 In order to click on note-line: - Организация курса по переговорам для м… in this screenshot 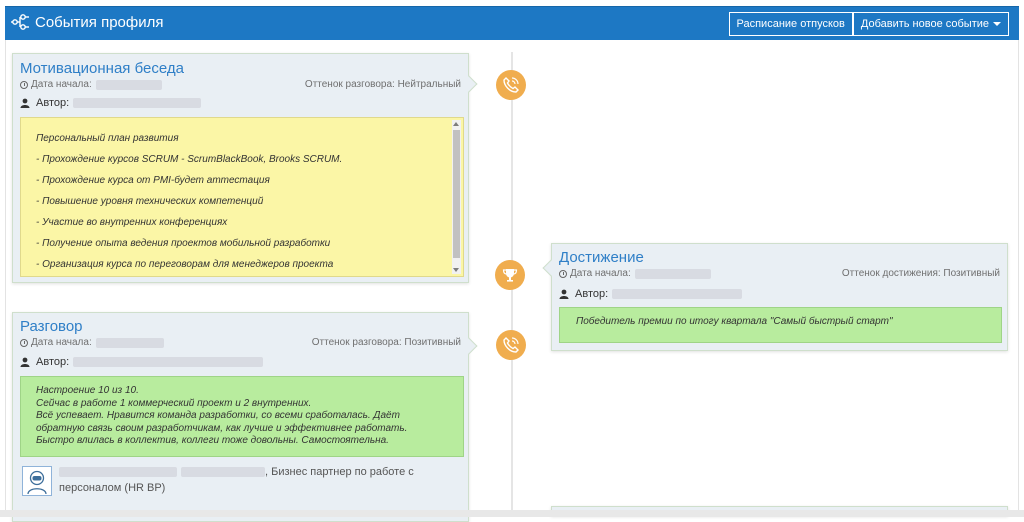, I will do `click(185, 264)`.